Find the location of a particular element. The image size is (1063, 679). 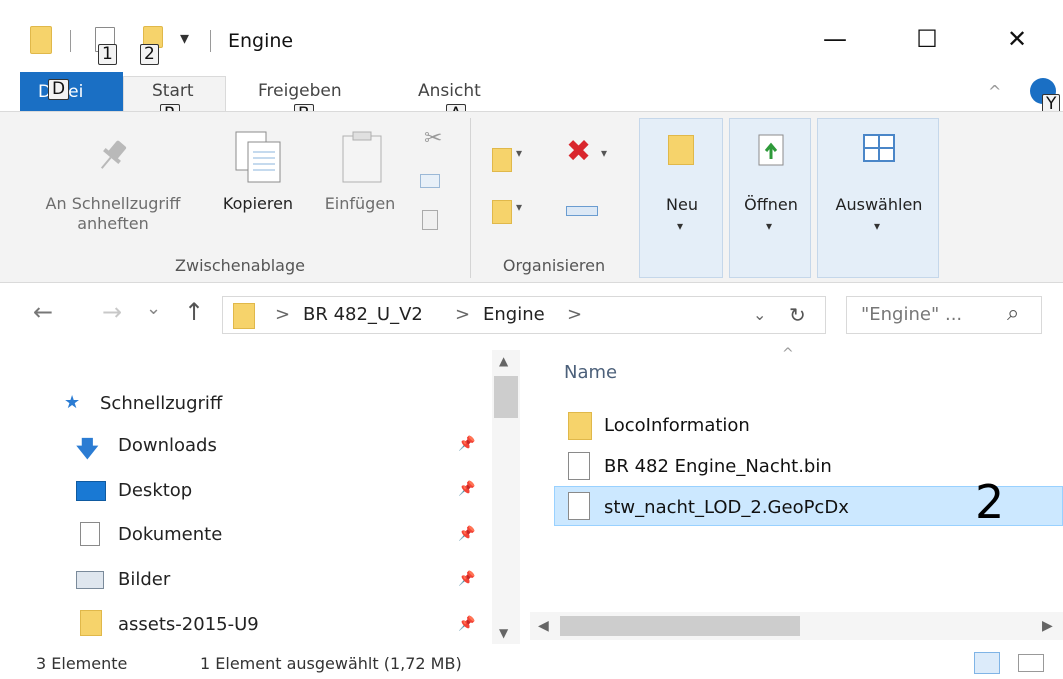

copy-to-icon is located at coordinates (502, 212).